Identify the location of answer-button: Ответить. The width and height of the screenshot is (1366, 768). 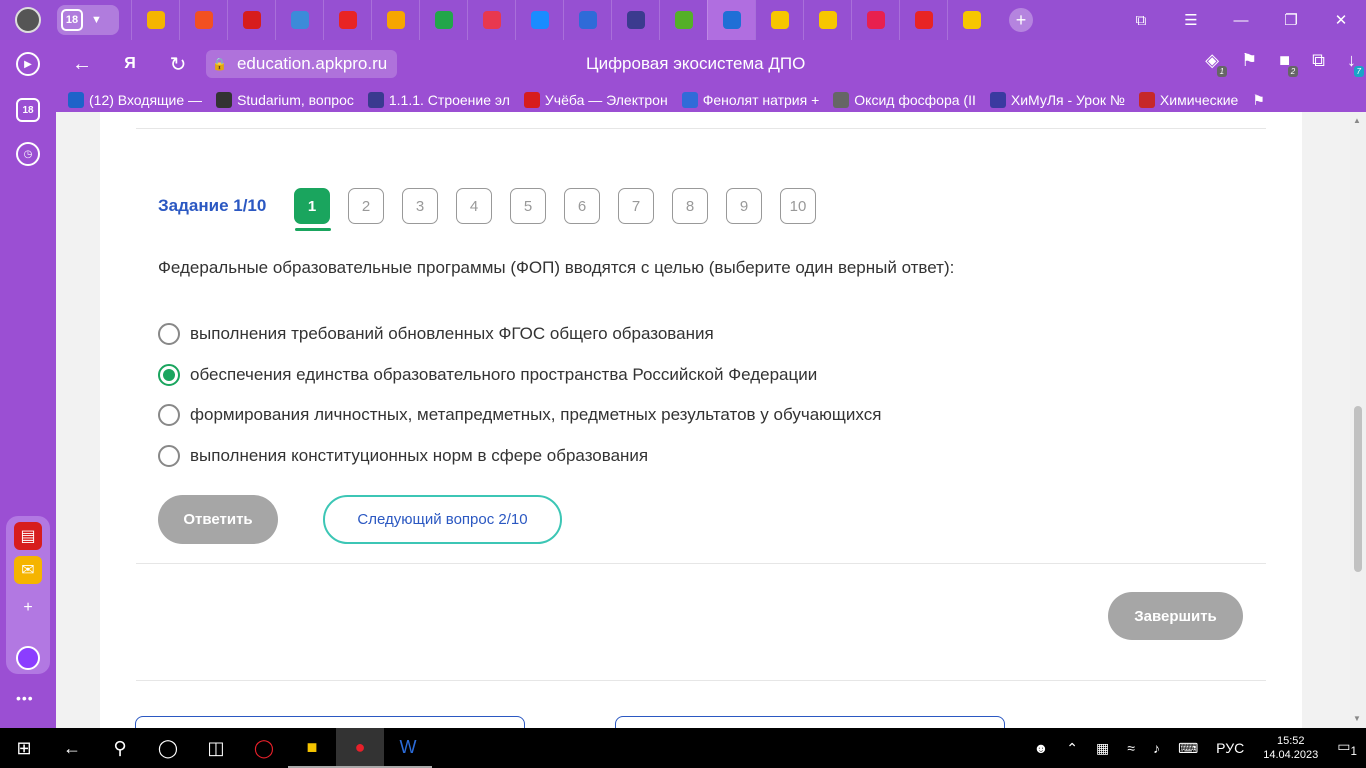
(218, 519).